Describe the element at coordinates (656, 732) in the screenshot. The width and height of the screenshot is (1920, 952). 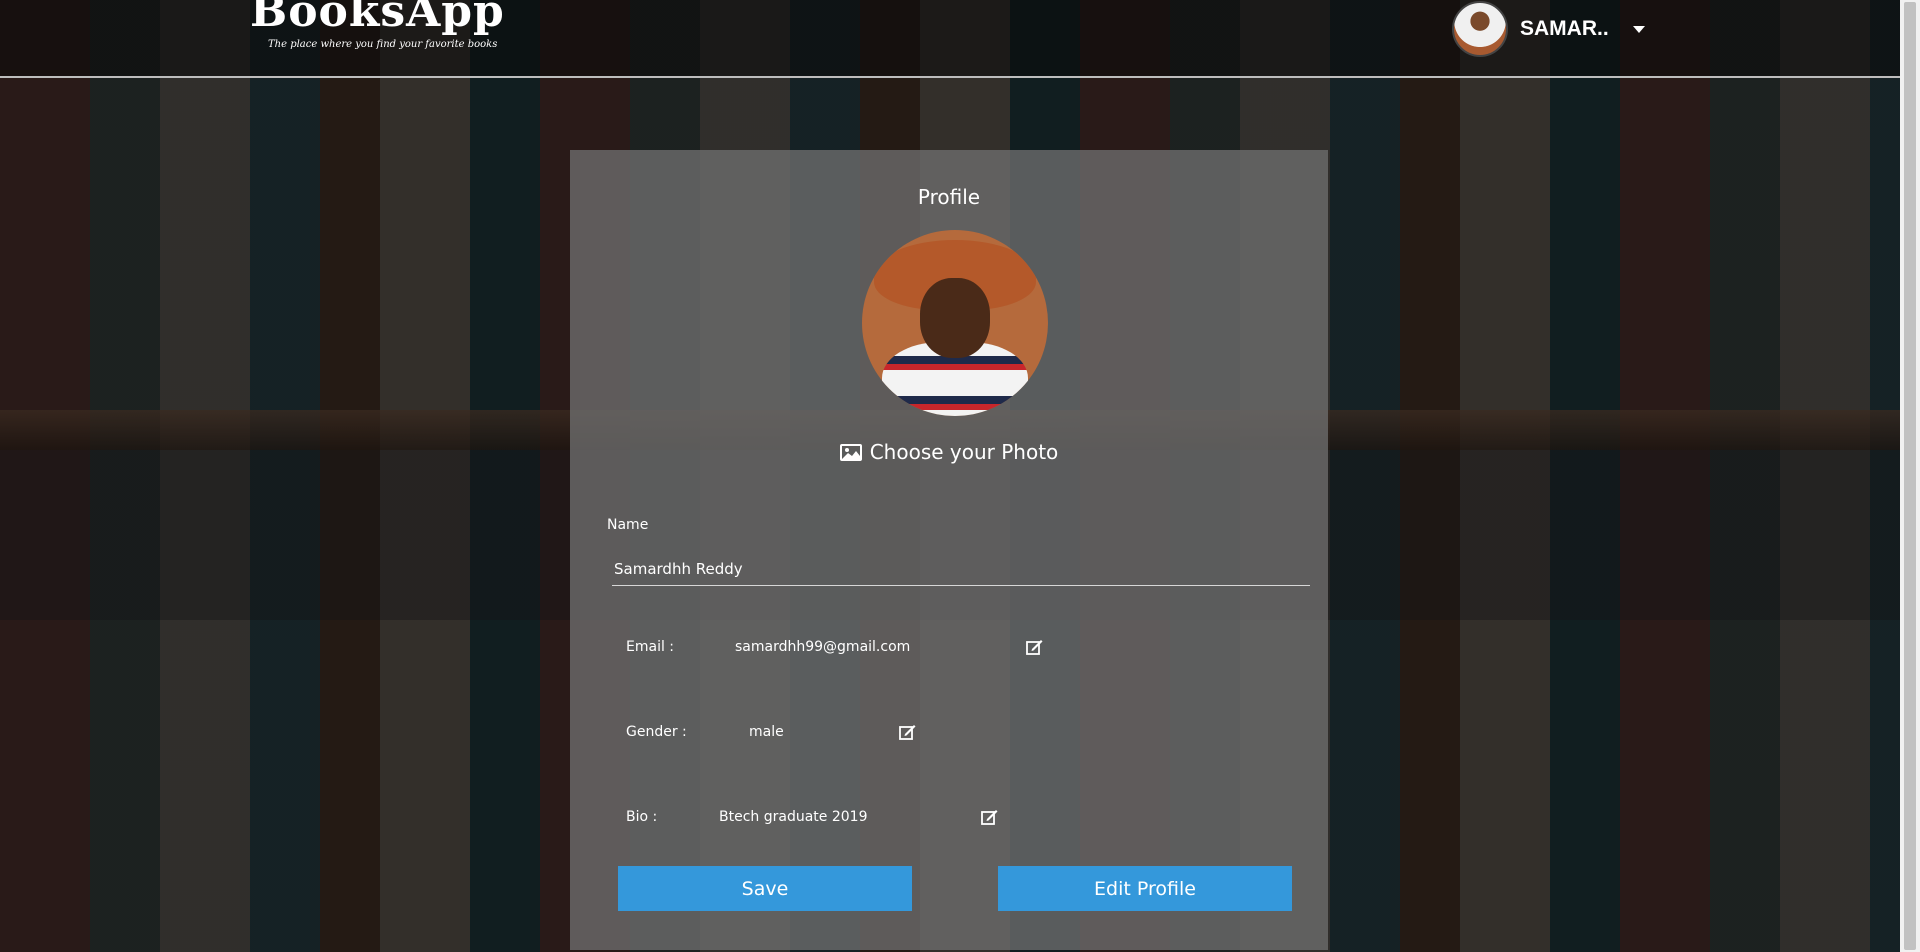
I see `gender-label: Gender :` at that location.